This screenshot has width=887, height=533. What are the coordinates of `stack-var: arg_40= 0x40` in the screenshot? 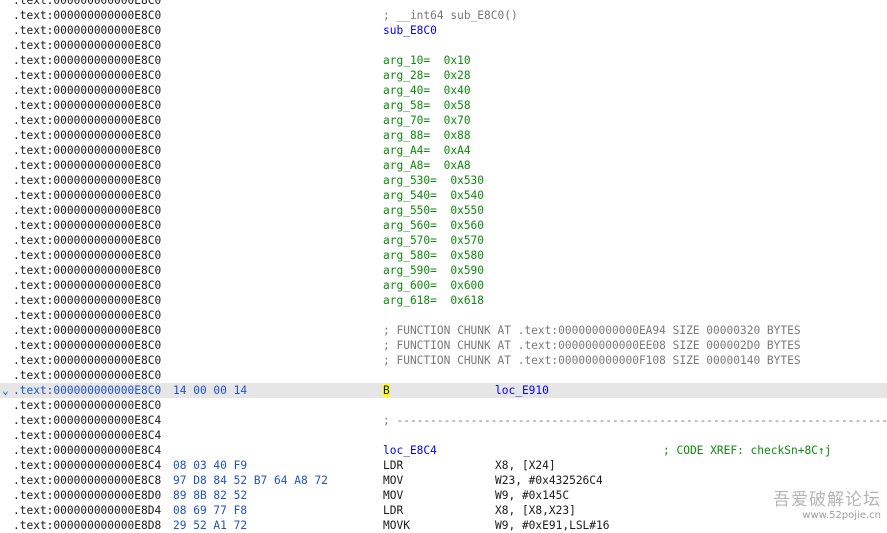 It's located at (427, 90).